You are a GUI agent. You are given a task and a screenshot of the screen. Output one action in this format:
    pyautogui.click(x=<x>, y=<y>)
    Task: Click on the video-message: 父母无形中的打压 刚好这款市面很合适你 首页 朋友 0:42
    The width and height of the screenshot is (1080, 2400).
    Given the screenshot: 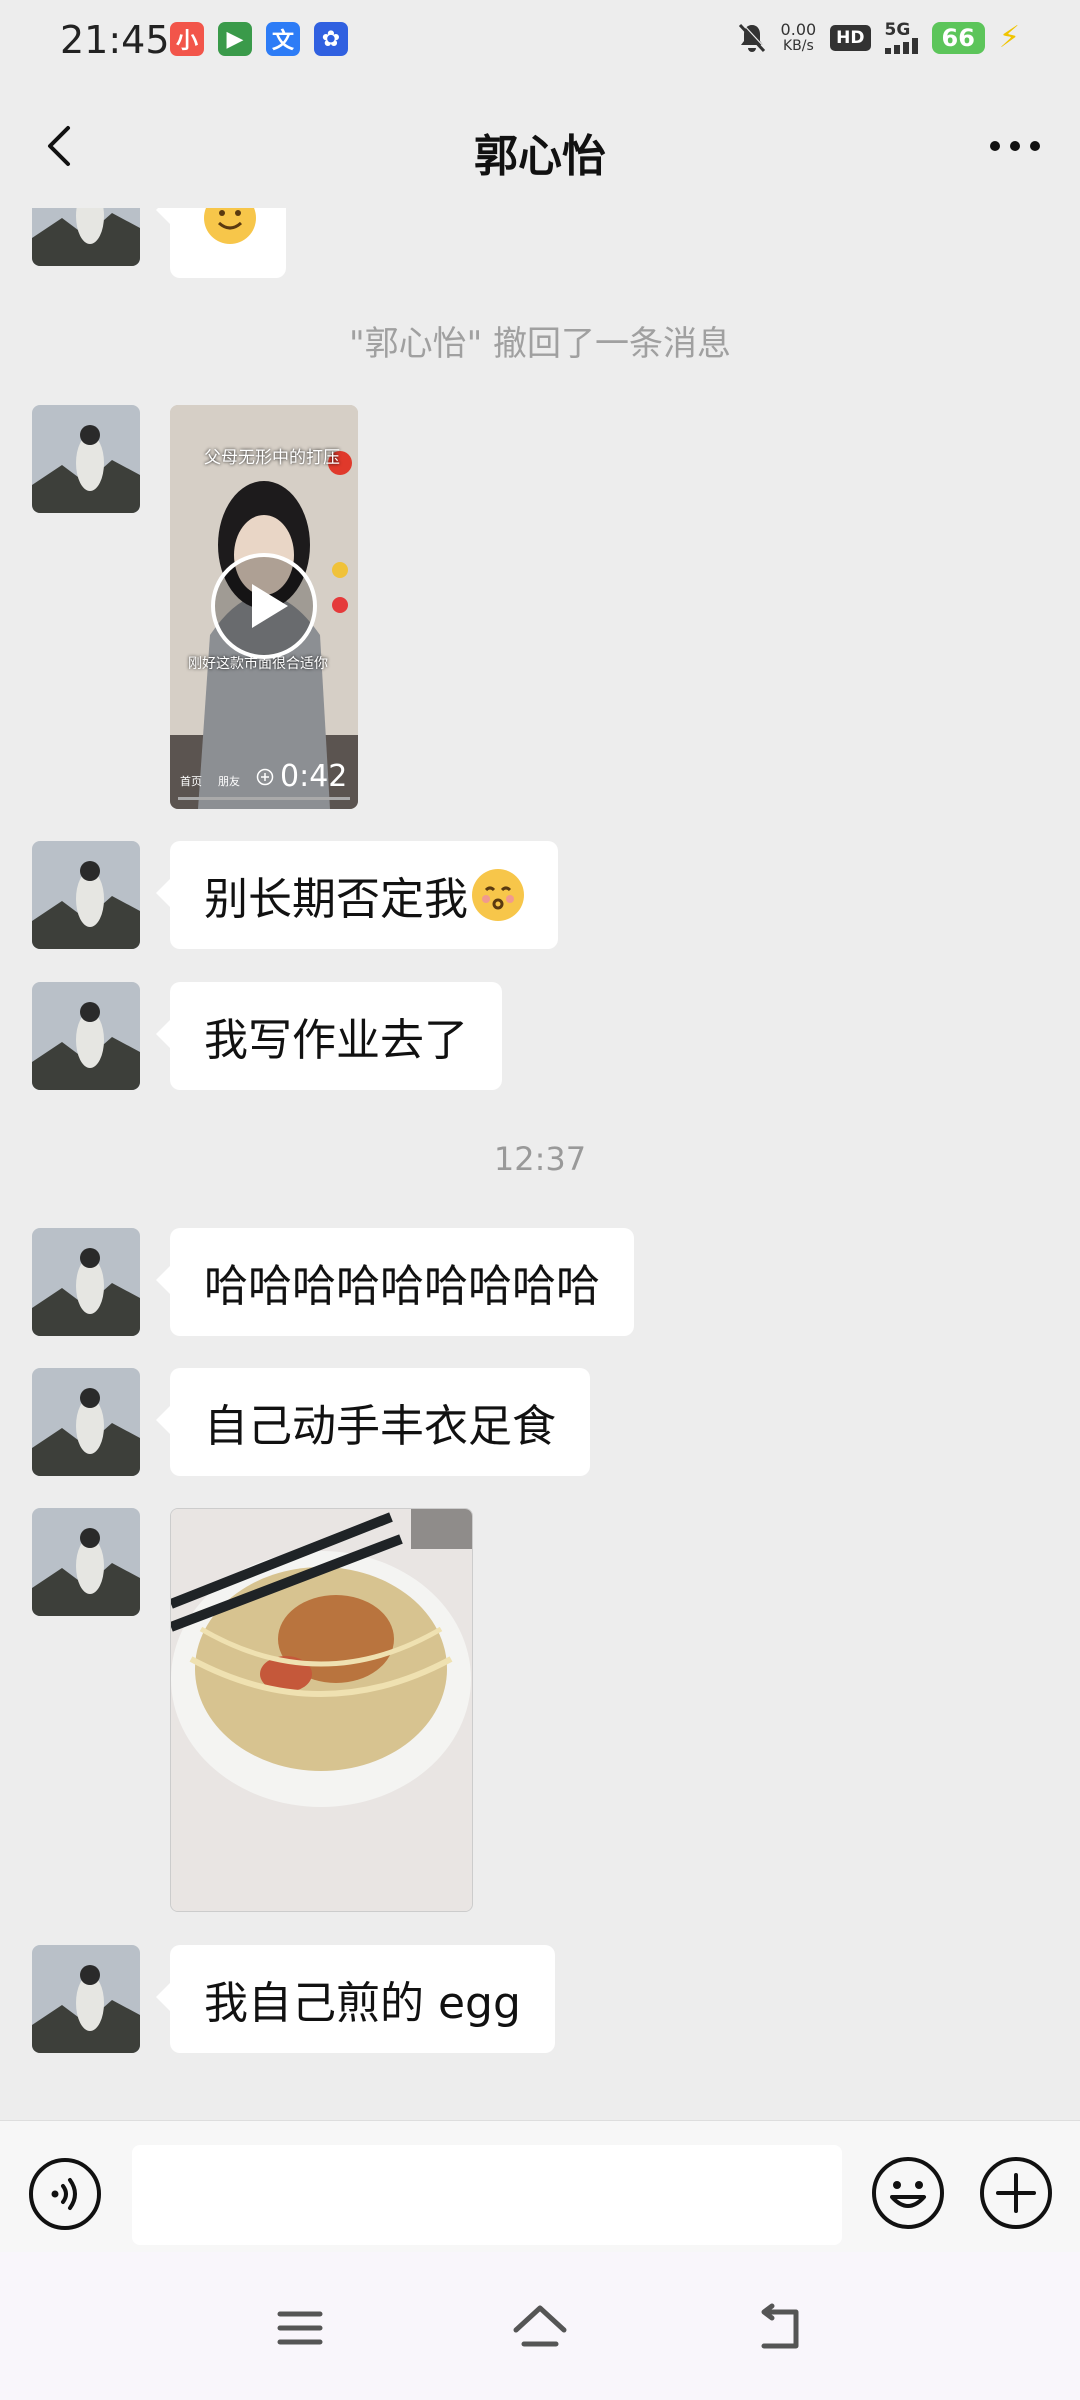 What is the action you would take?
    pyautogui.click(x=264, y=607)
    